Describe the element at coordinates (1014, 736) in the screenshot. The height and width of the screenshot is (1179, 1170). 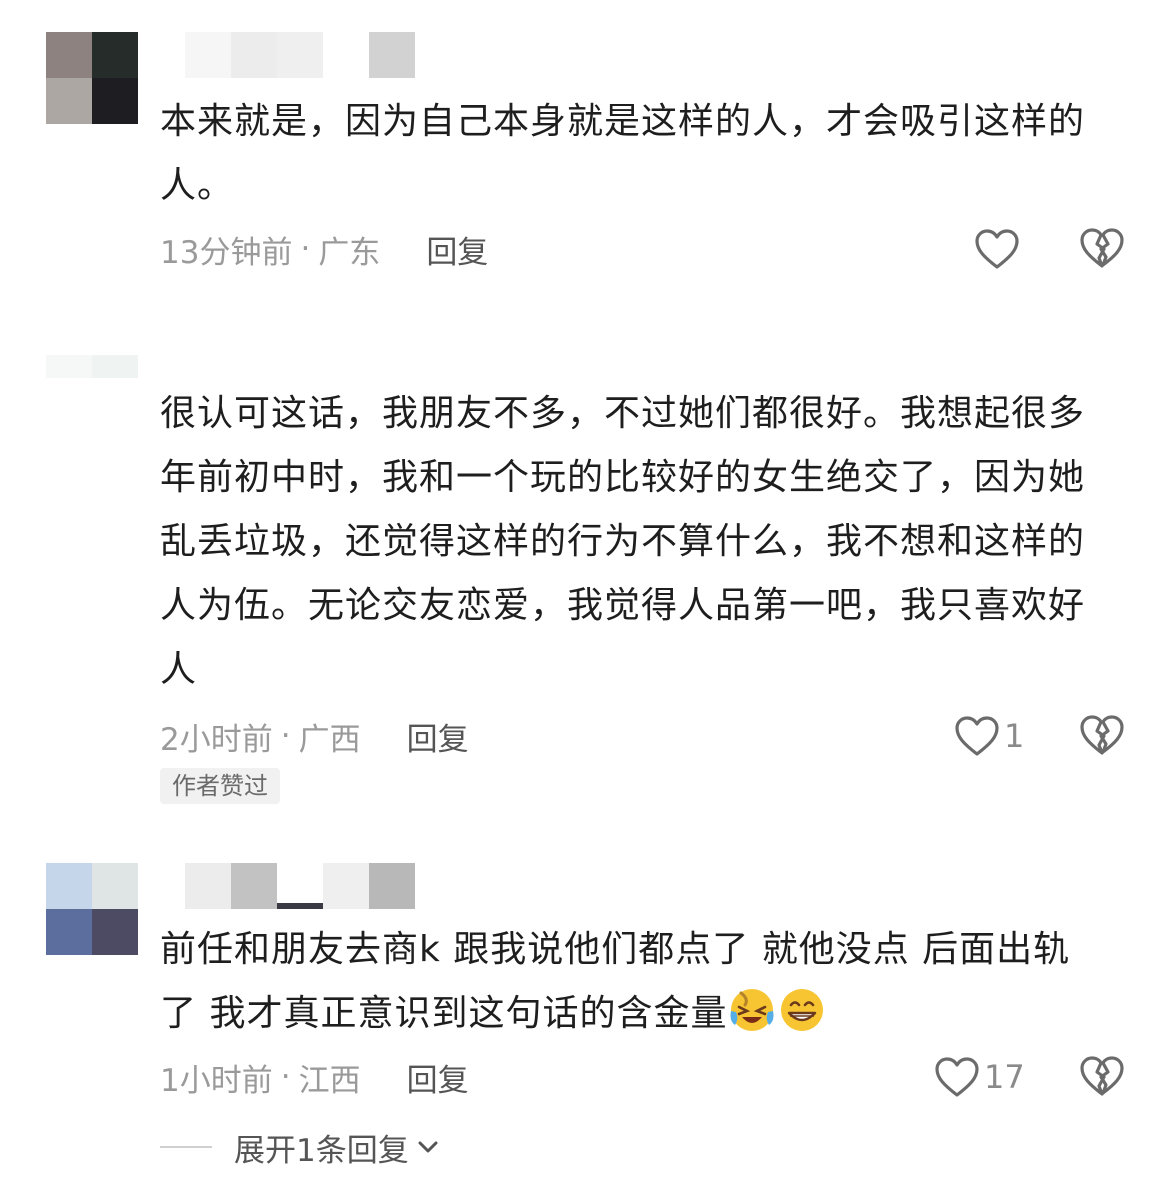
I see `like-count: 1` at that location.